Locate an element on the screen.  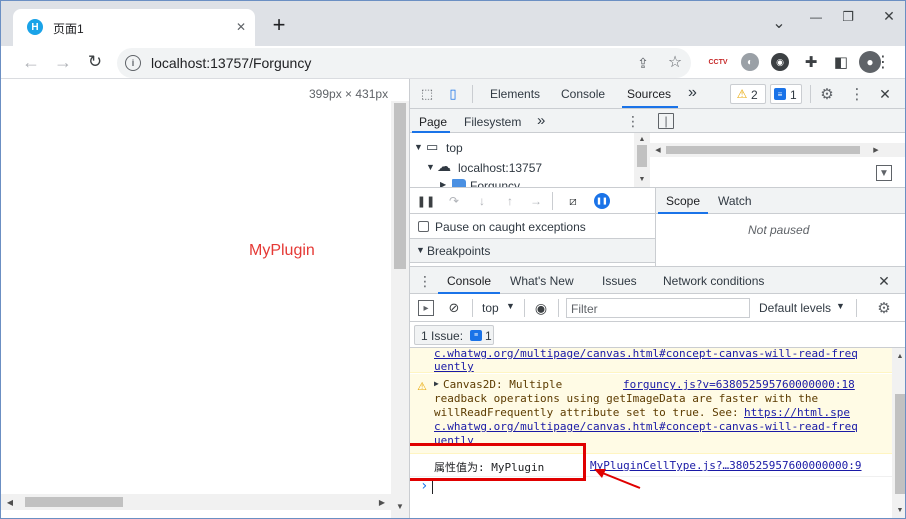
messages-counter: ≡ 1 is located at coordinates (786, 94).